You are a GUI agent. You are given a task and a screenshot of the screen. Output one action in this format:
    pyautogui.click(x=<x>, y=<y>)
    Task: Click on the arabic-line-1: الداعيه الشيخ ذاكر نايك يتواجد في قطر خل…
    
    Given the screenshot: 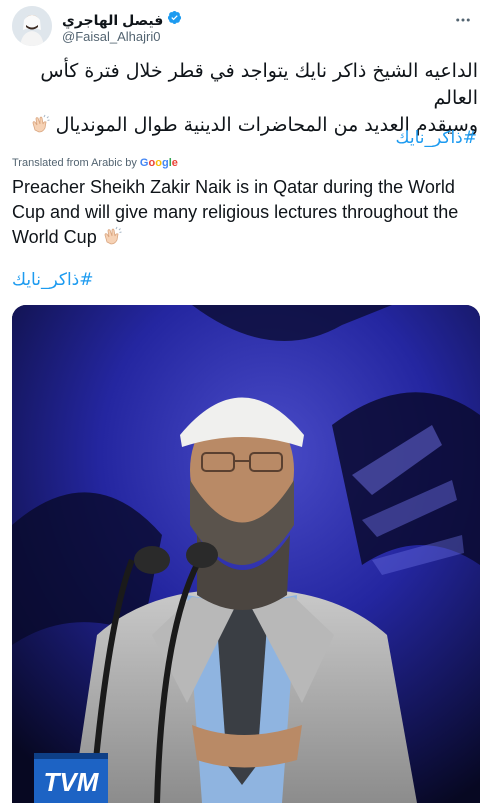 What is the action you would take?
    pyautogui.click(x=259, y=84)
    